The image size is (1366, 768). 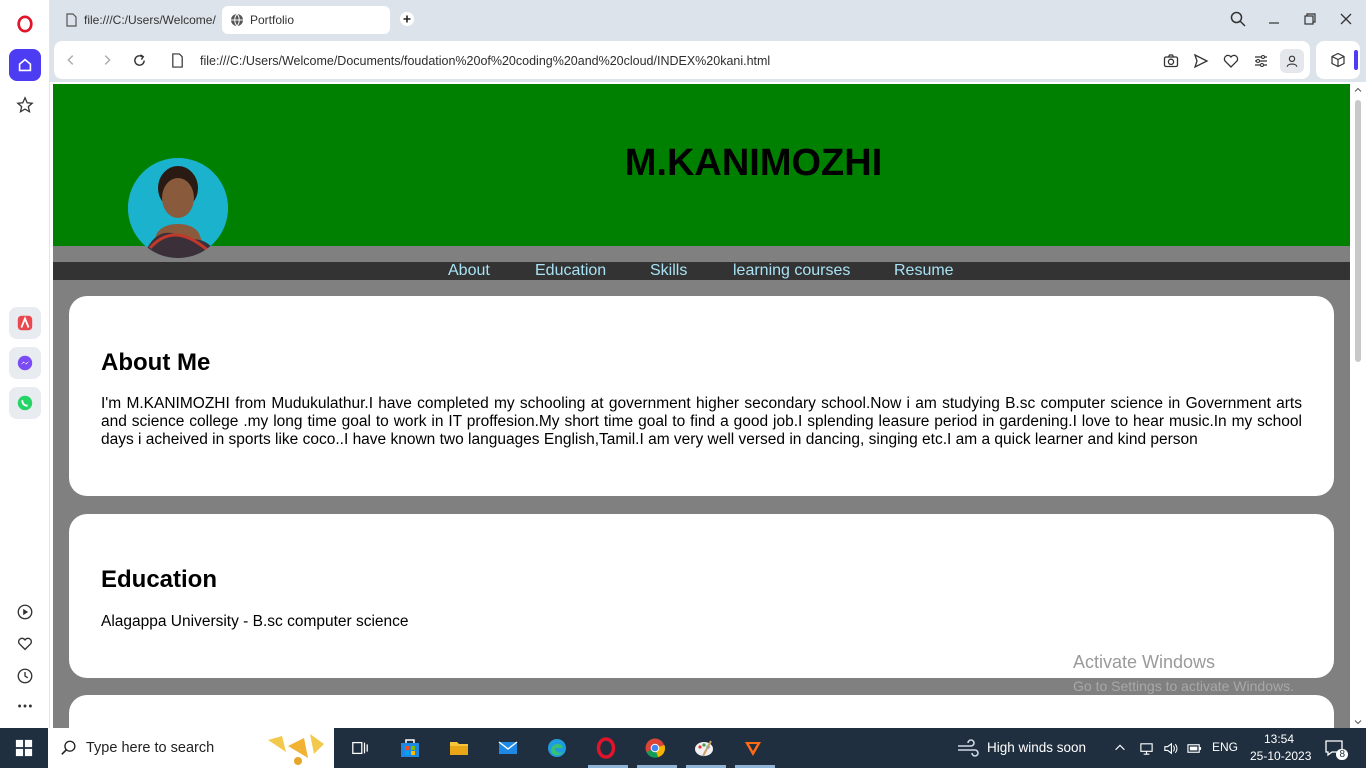 I want to click on messenger-icon, so click(x=25, y=363).